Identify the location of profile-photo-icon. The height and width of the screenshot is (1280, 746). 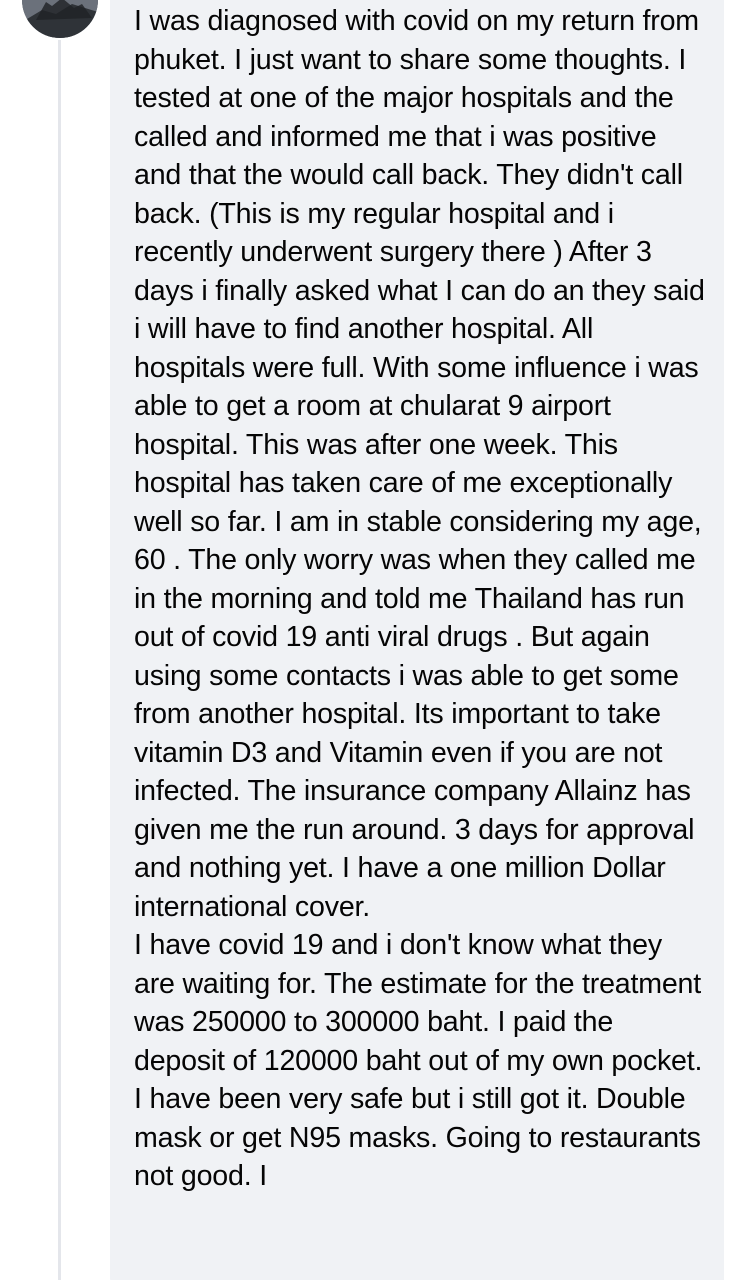
(60, 19).